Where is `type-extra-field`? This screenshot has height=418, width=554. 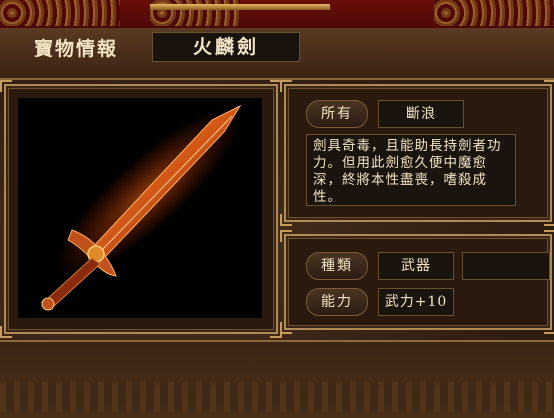
type-extra-field is located at coordinates (506, 266).